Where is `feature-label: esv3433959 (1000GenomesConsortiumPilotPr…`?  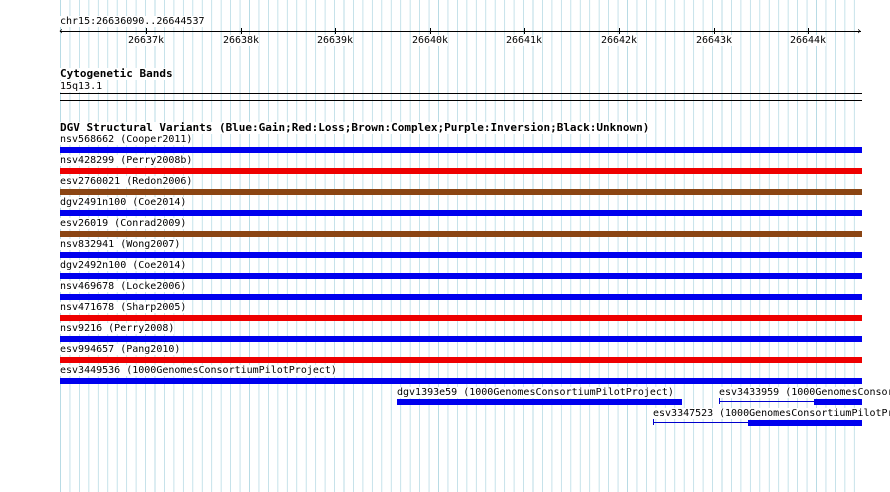
feature-label: esv3433959 (1000GenomesConsortiumPilotPr… is located at coordinates (804, 392).